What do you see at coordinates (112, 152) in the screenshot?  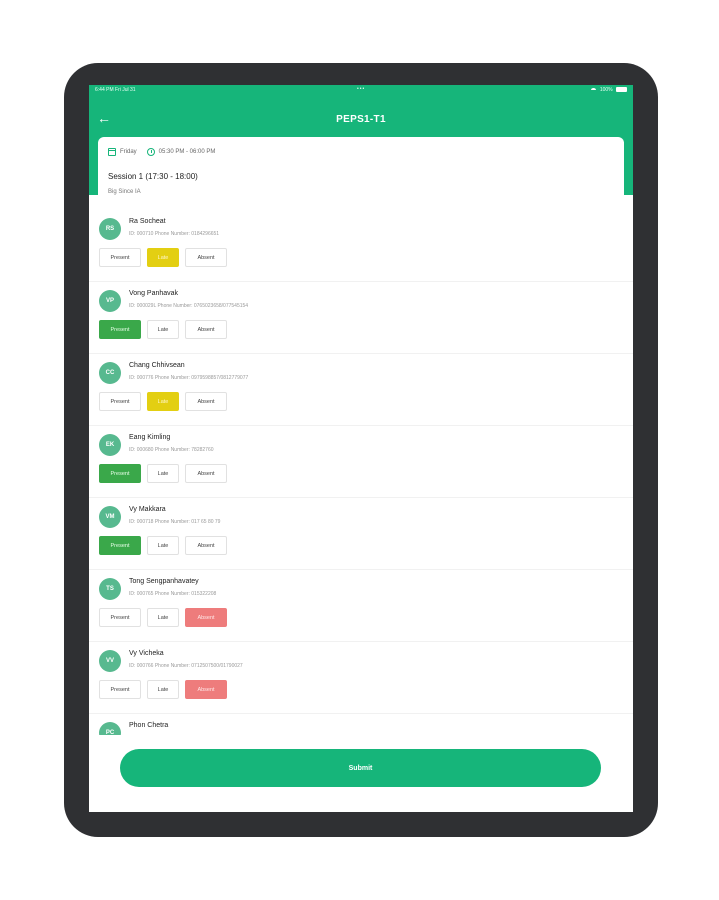 I see `calendar-icon` at bounding box center [112, 152].